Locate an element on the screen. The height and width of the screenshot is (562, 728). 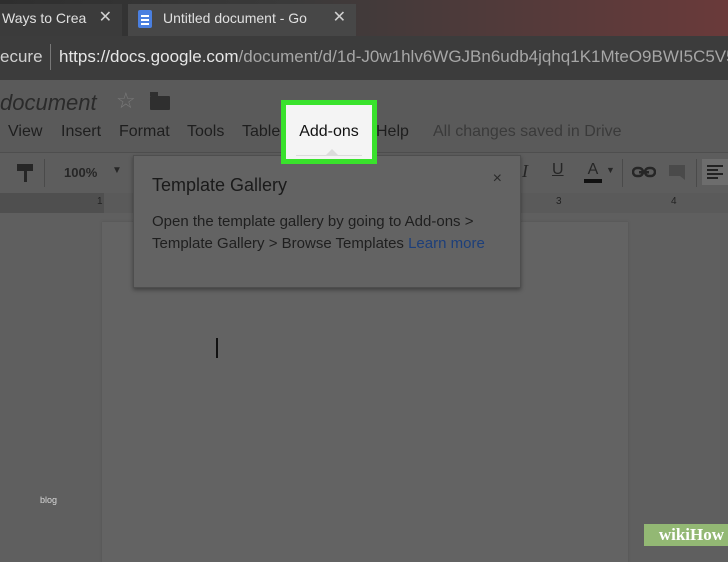
secure-label: ecure is located at coordinates (21, 56).